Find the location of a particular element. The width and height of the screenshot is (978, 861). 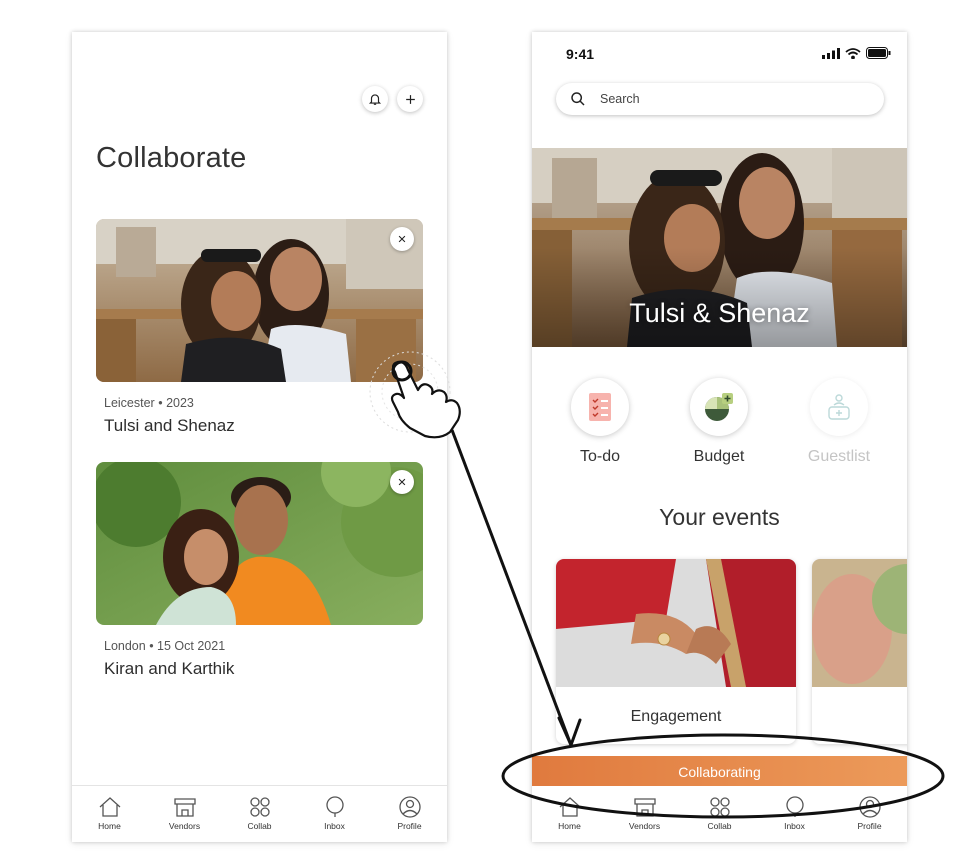

card-meta: Leicester • 2023 is located at coordinates (149, 403).